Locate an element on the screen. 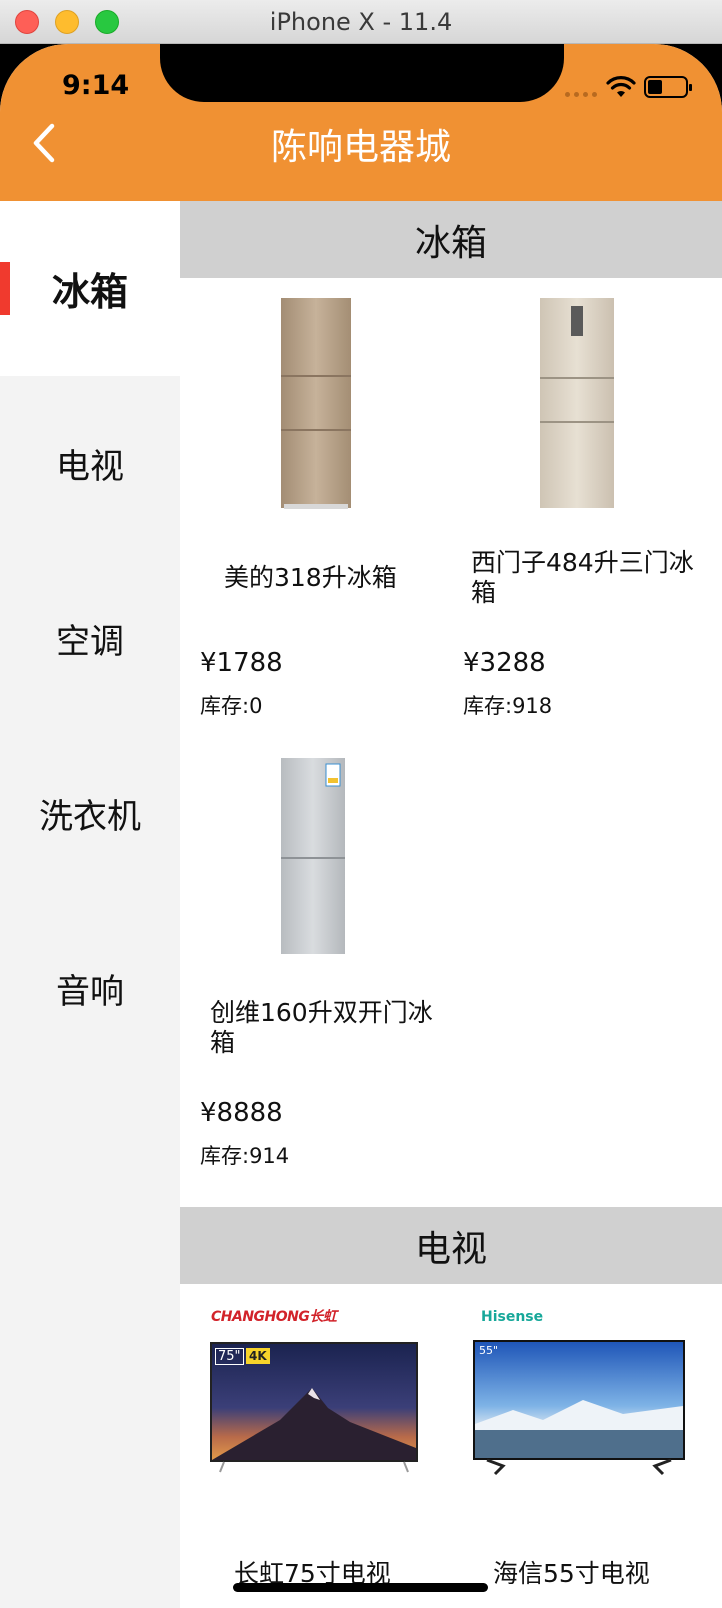 The image size is (722, 1608). section-title: 冰箱 is located at coordinates (450, 243).